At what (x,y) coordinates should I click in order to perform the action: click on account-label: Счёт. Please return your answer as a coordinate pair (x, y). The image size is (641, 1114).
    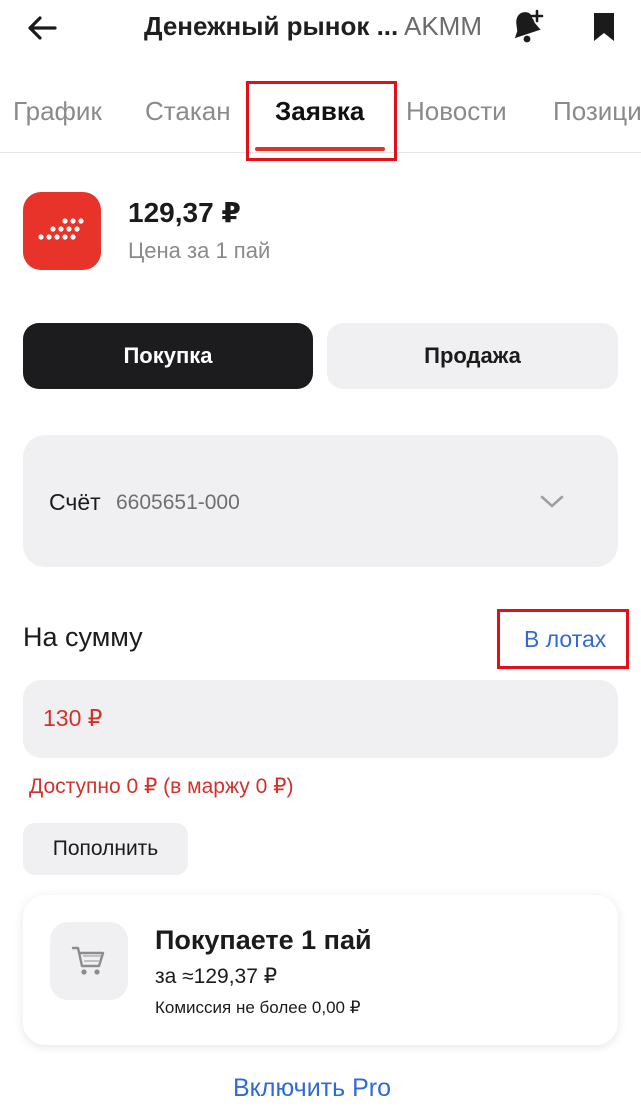
    Looking at the image, I should click on (75, 502).